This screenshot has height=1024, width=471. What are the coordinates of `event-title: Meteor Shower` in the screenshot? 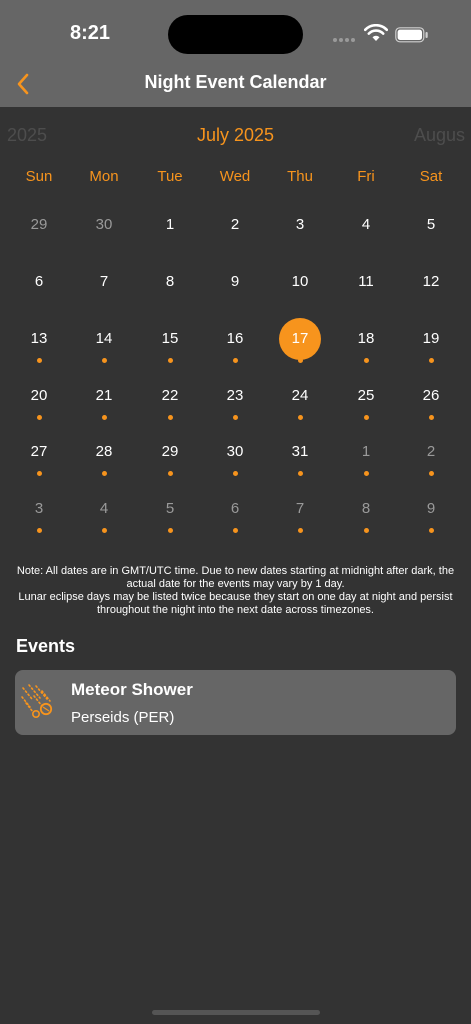 It's located at (132, 689).